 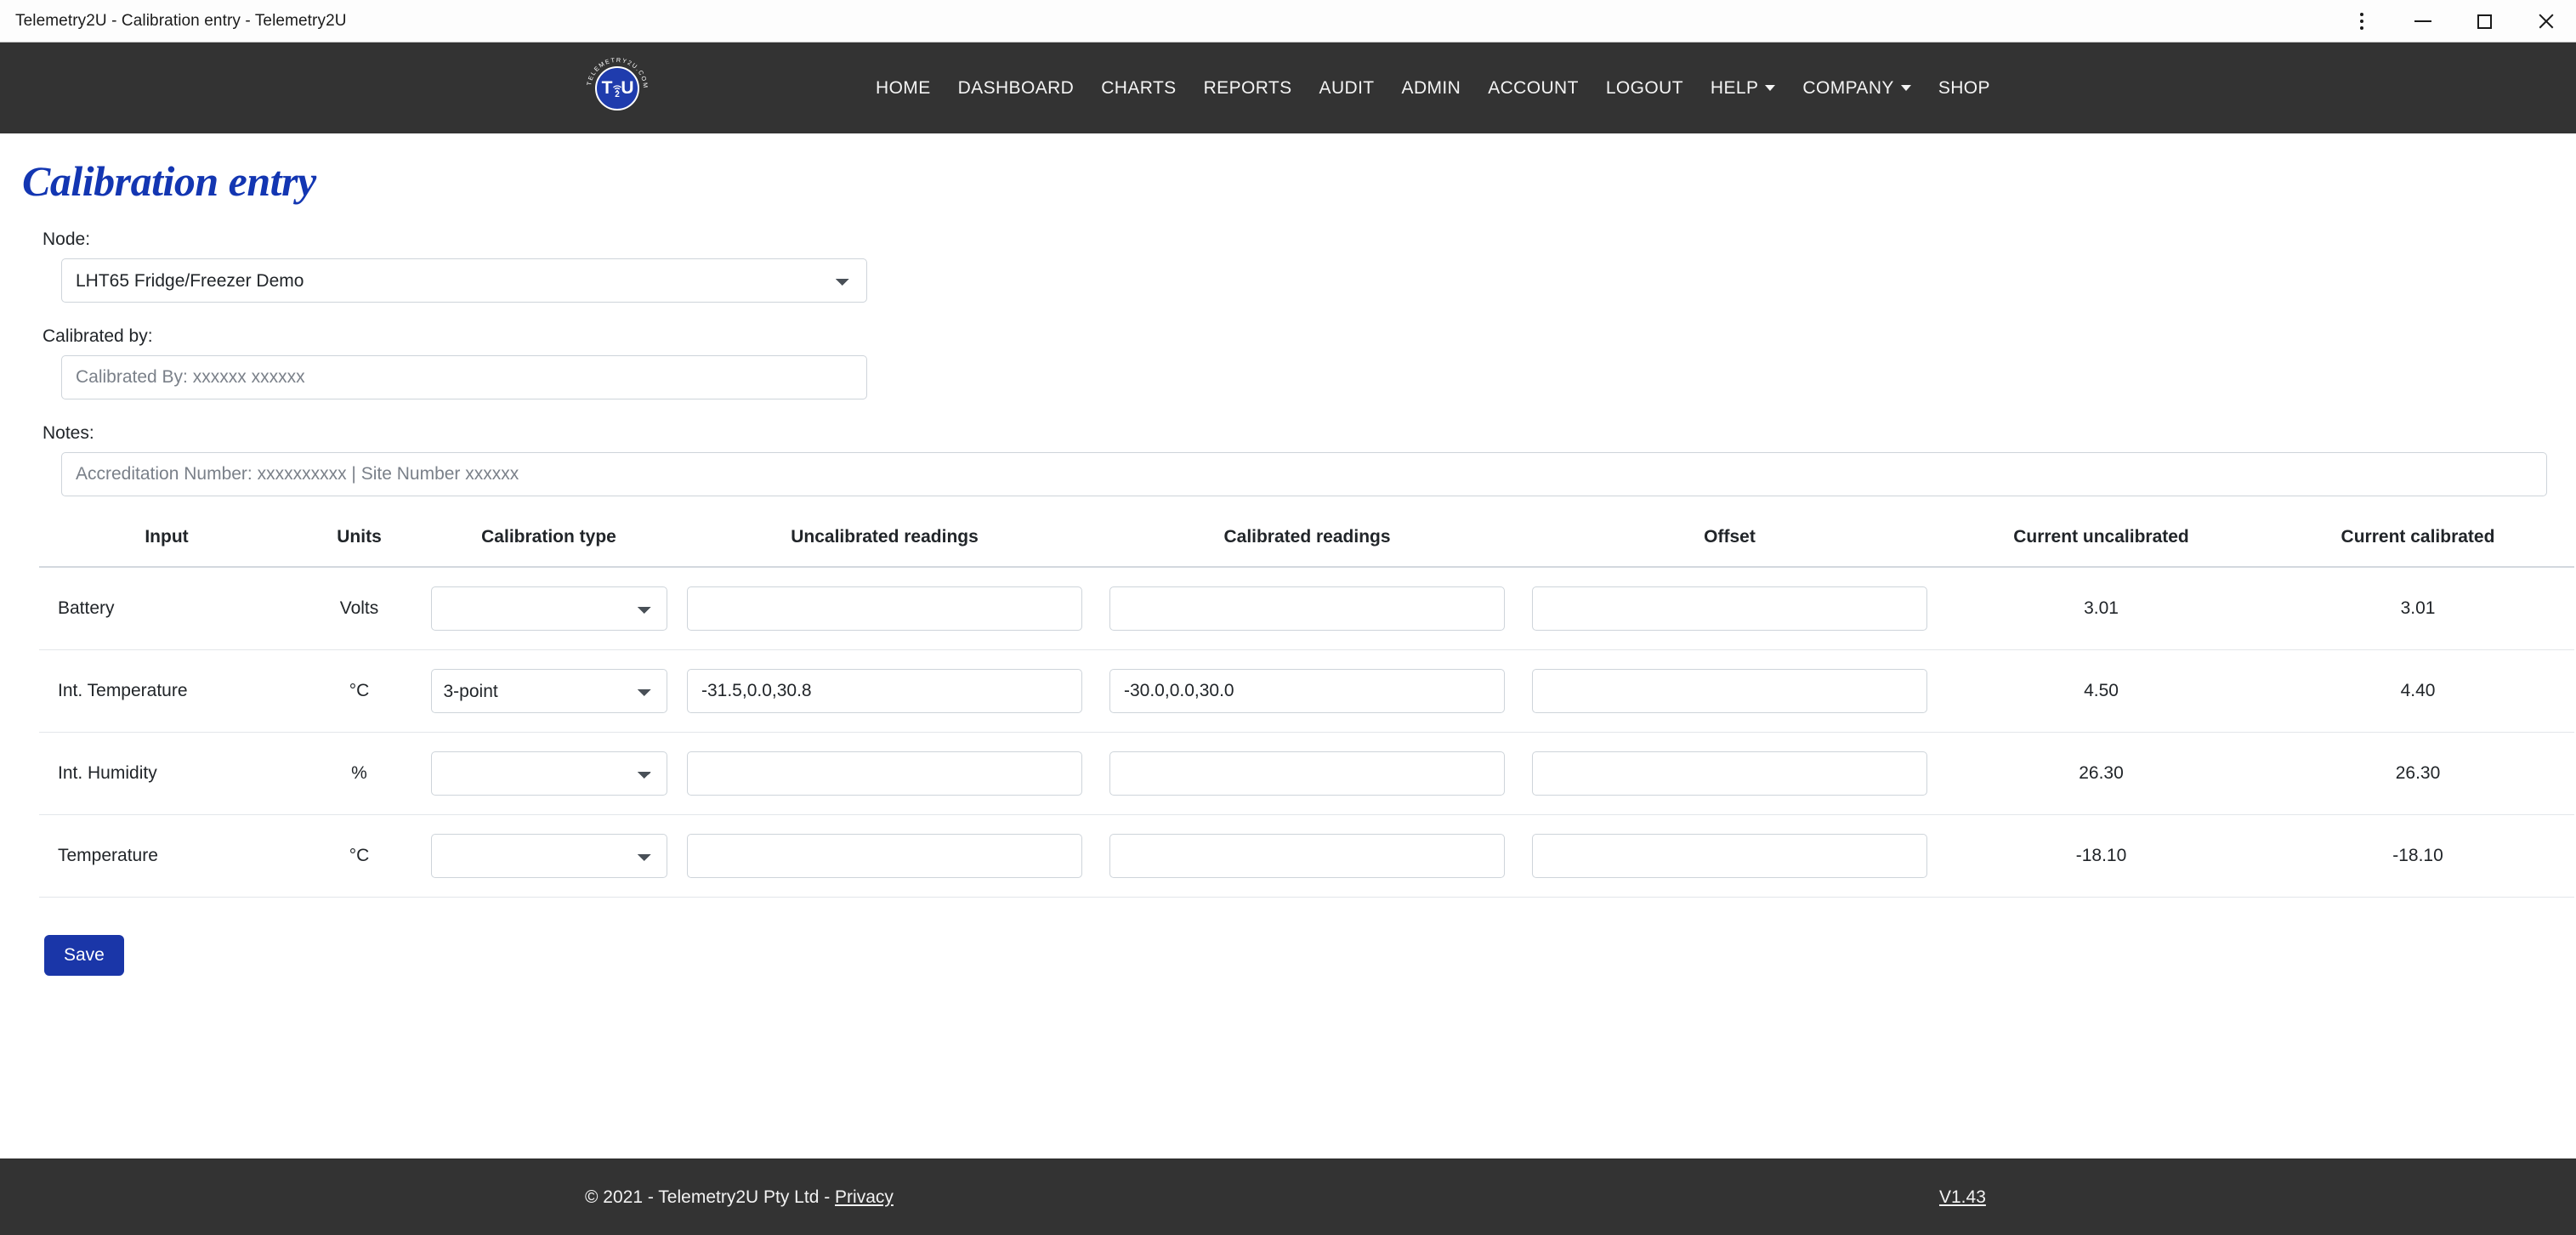 What do you see at coordinates (359, 773) in the screenshot?
I see `cell-units: %` at bounding box center [359, 773].